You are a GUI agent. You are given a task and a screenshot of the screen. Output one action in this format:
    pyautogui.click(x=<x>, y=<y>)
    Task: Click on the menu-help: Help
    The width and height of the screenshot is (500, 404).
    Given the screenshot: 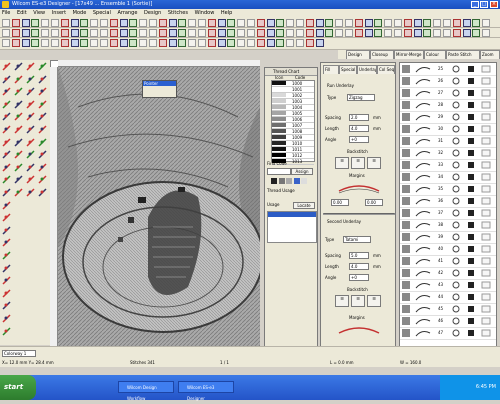 What is the action you would take?
    pyautogui.click(x=226, y=13)
    